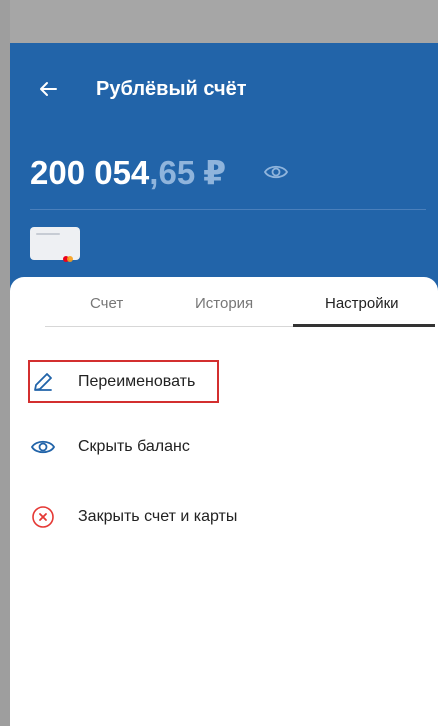 Image resolution: width=438 pixels, height=726 pixels. What do you see at coordinates (172, 172) in the screenshot?
I see `balance-fraction: ,65` at bounding box center [172, 172].